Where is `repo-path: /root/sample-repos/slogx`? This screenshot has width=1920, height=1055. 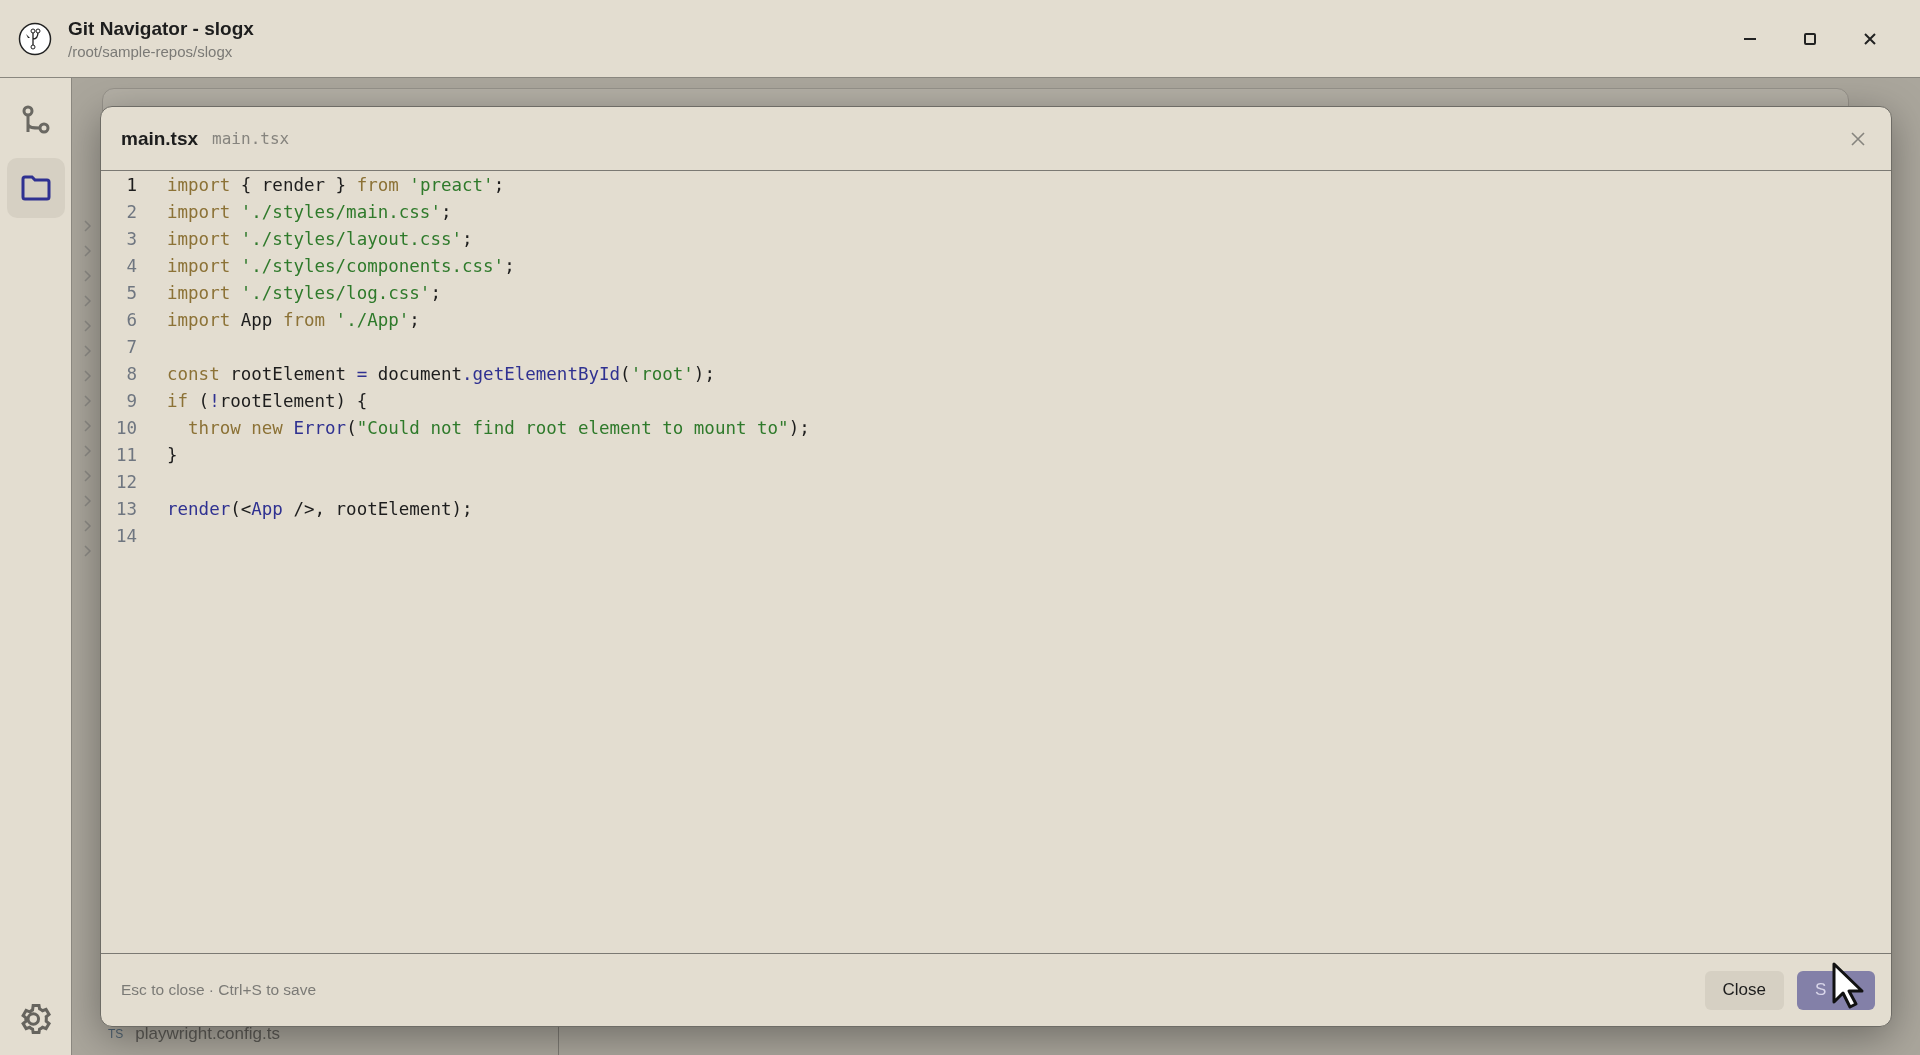
repo-path: /root/sample-repos/slogx is located at coordinates (151, 51).